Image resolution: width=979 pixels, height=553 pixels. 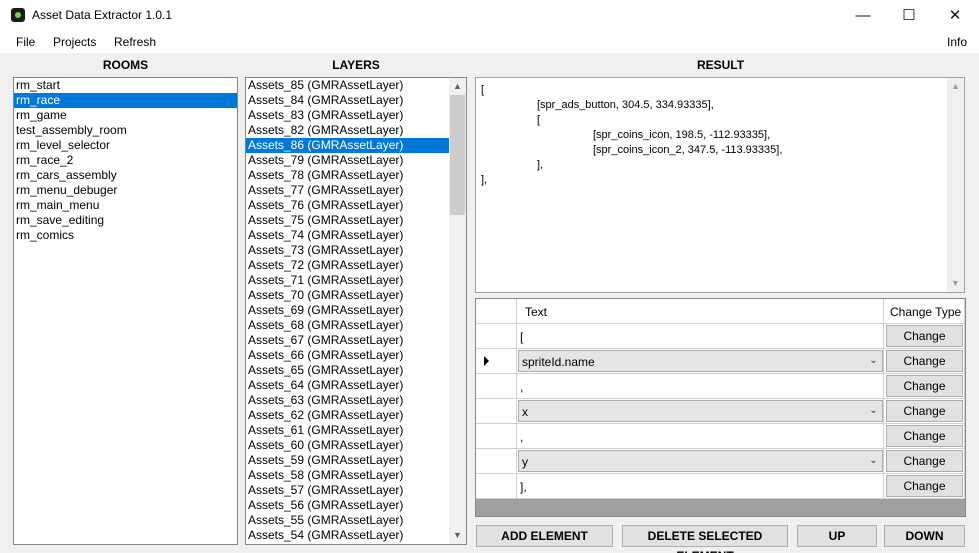 I want to click on text-cell: spriteId.name ⌄, so click(x=700, y=361).